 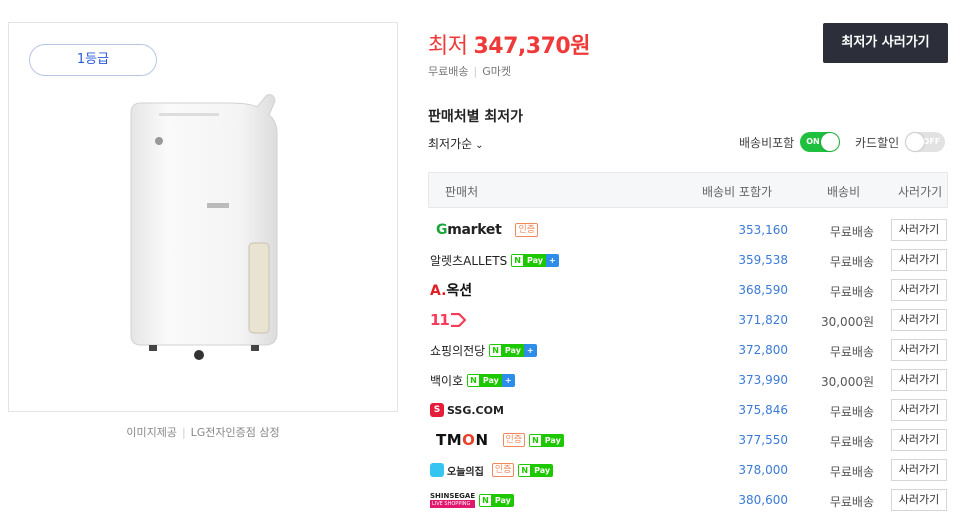 I want to click on seller-cell: 백이호 N Pay +, so click(x=472, y=380).